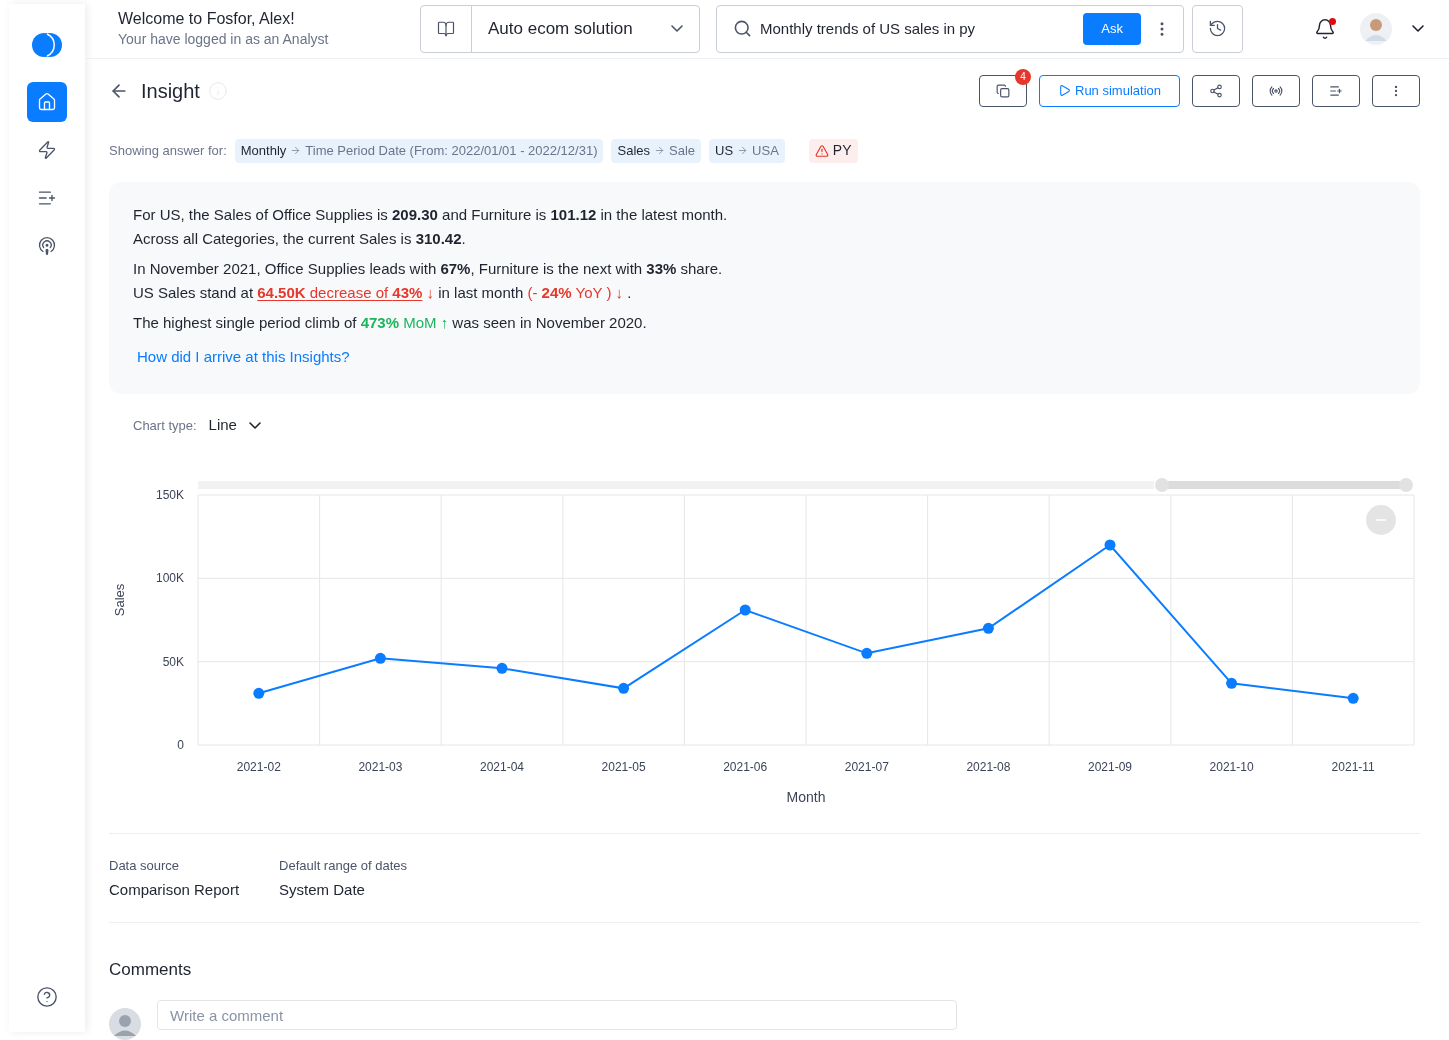  Describe the element at coordinates (174, 890) in the screenshot. I see `detail-value: Comparison Report` at that location.